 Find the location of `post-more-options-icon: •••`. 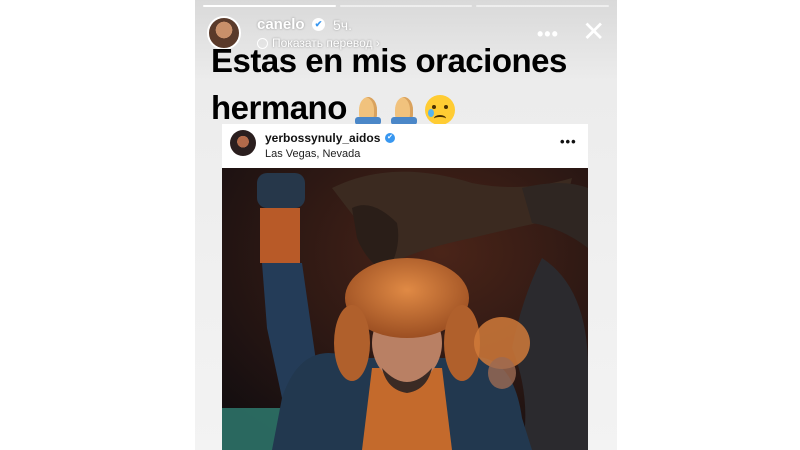

post-more-options-icon: ••• is located at coordinates (568, 141).